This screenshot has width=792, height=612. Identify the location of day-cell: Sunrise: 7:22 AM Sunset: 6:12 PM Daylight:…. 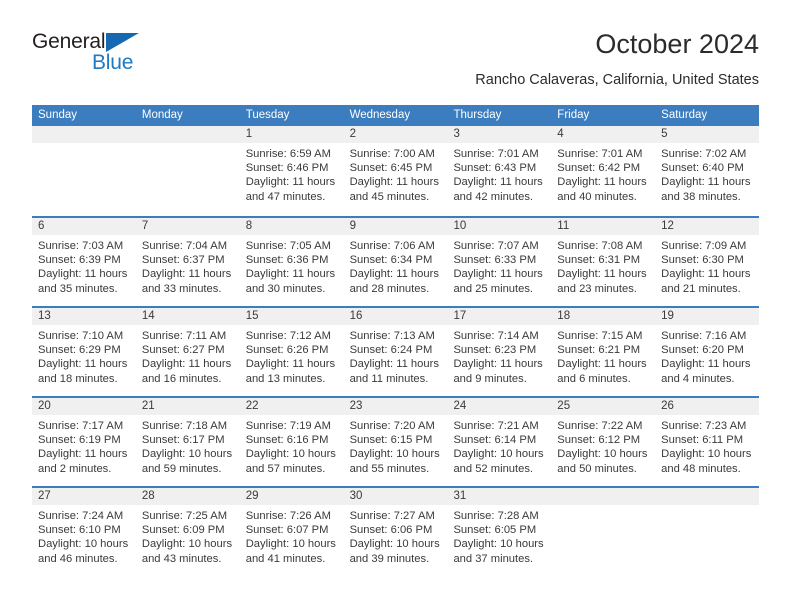
(603, 450).